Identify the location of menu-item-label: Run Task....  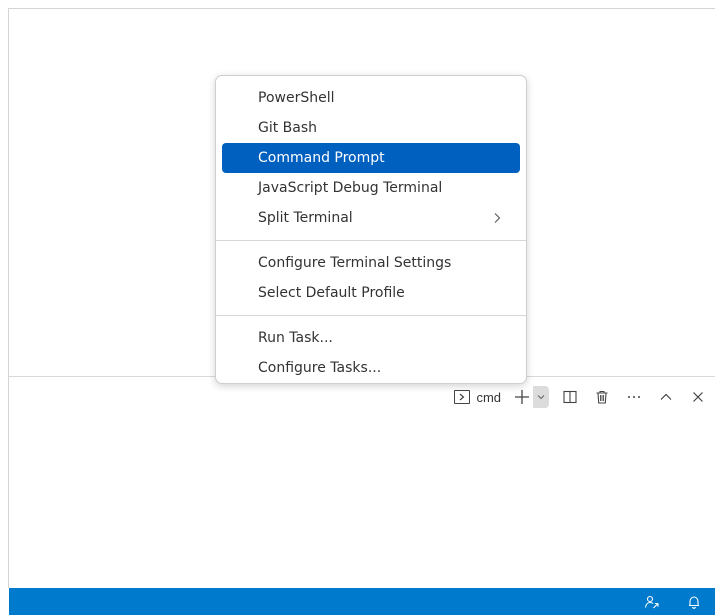
(295, 338).